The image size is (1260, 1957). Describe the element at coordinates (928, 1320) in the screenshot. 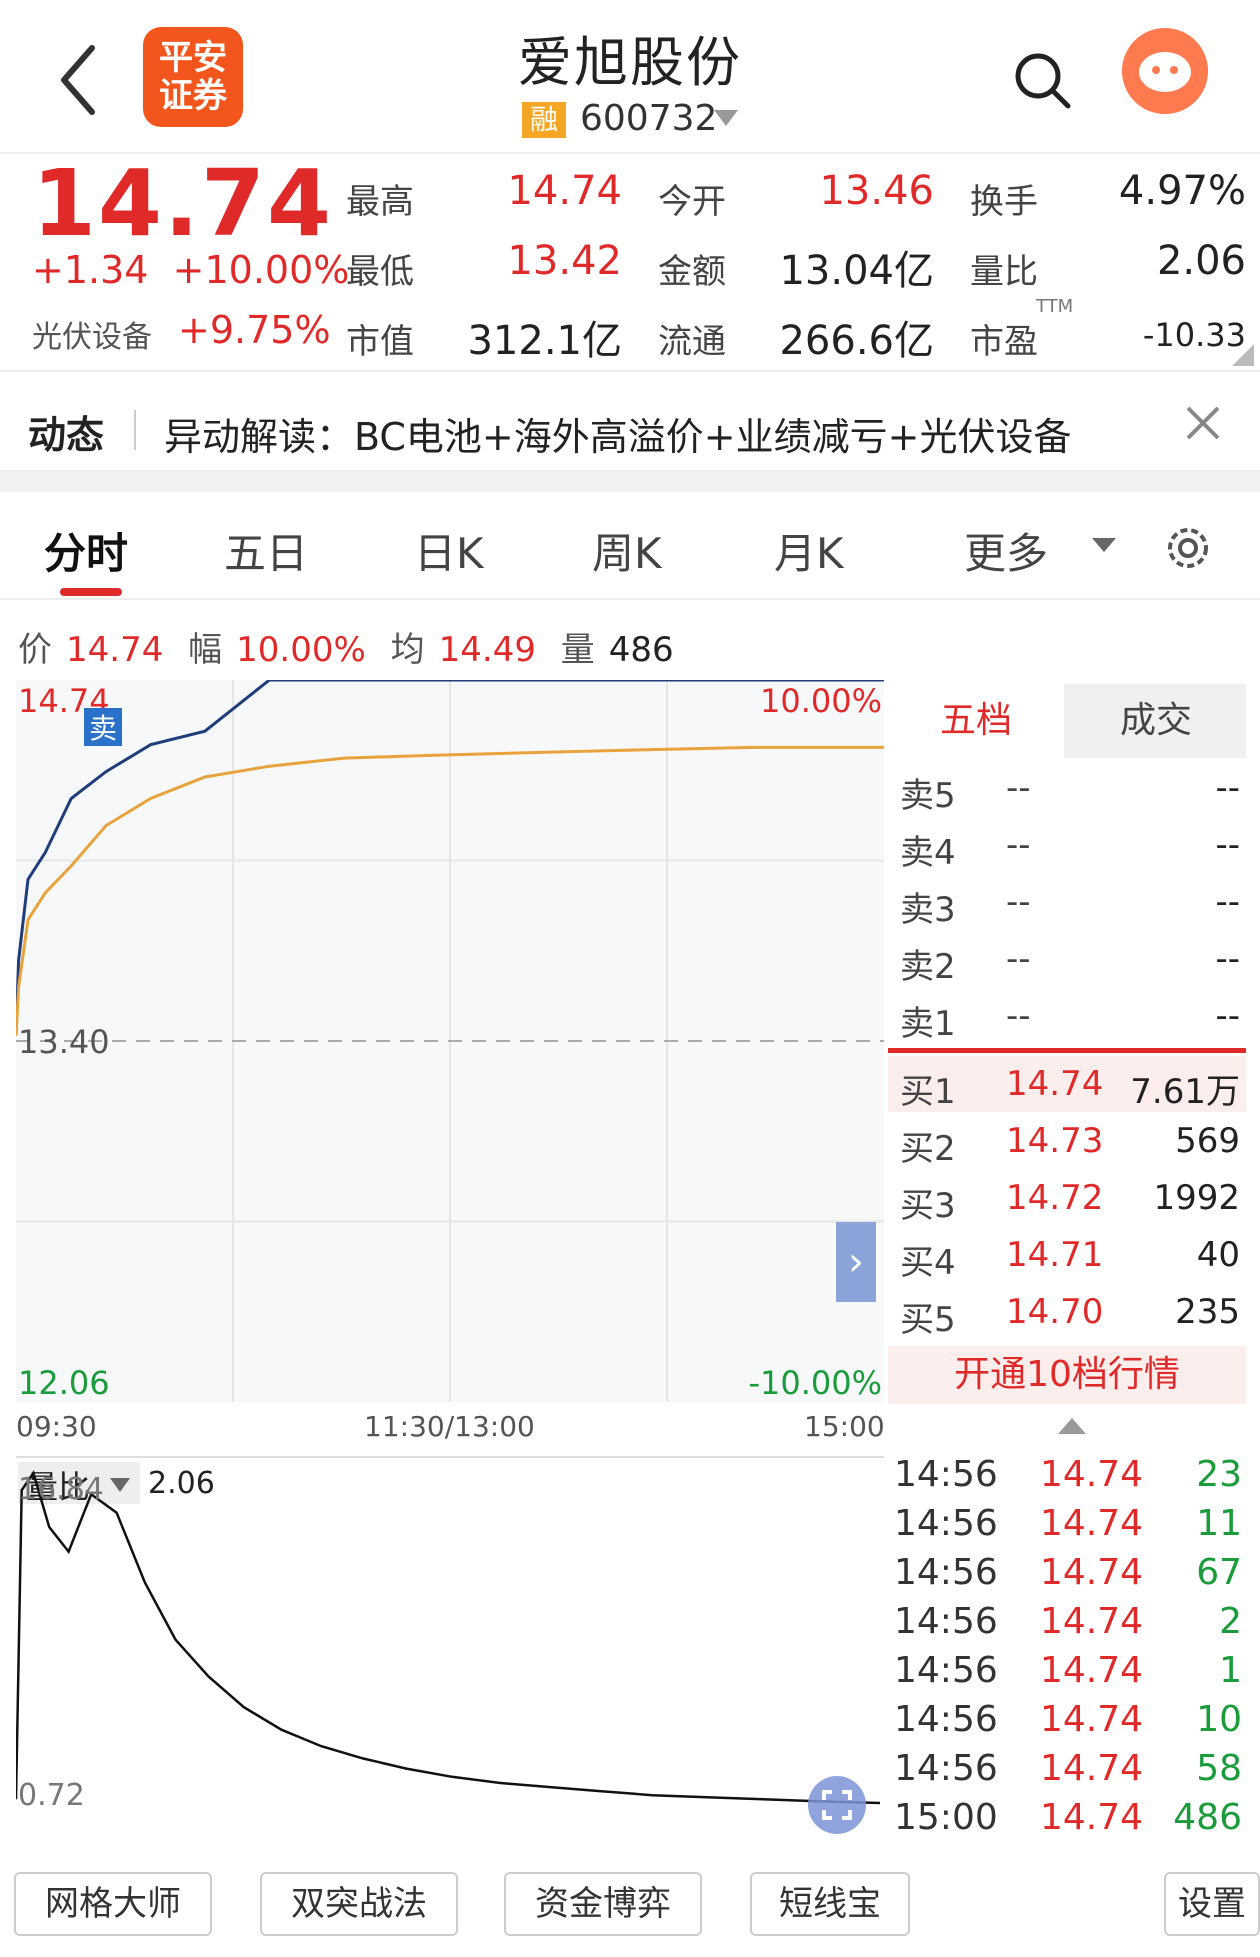

I see `level-label: 买5` at that location.